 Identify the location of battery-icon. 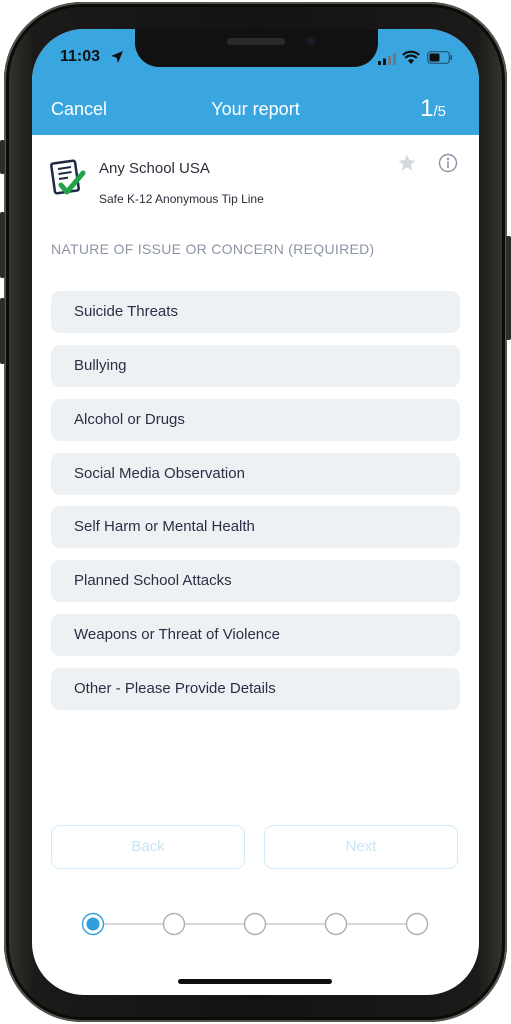
(440, 57).